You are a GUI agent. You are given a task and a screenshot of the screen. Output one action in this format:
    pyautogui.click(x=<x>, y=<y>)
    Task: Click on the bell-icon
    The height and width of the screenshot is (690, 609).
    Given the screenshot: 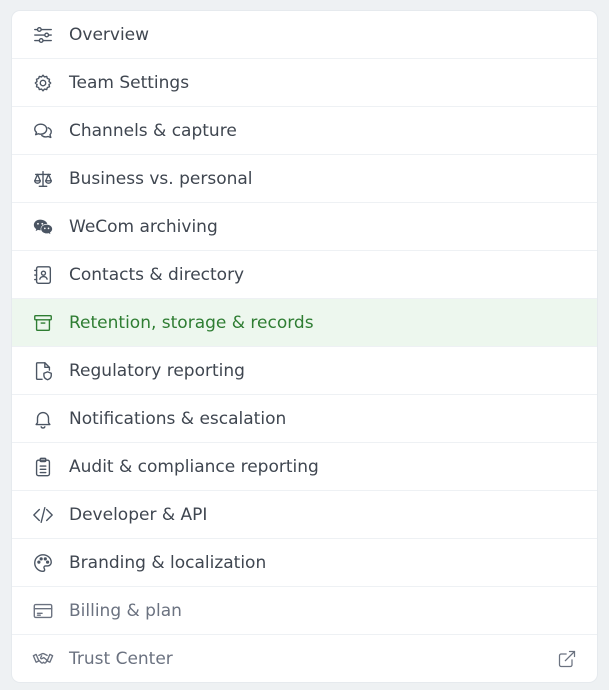 What is the action you would take?
    pyautogui.click(x=43, y=419)
    